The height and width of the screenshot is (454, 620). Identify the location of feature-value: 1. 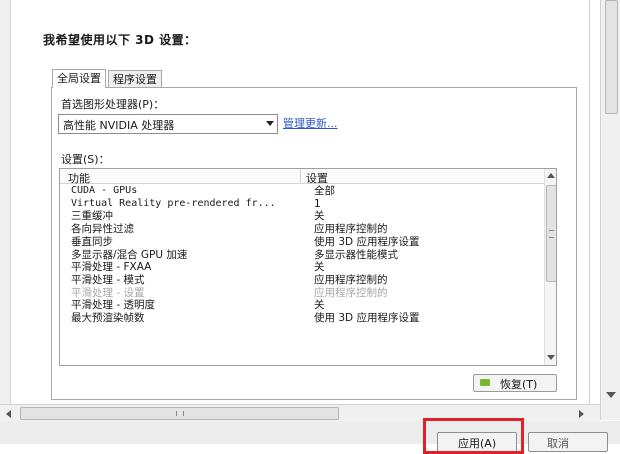
(317, 204).